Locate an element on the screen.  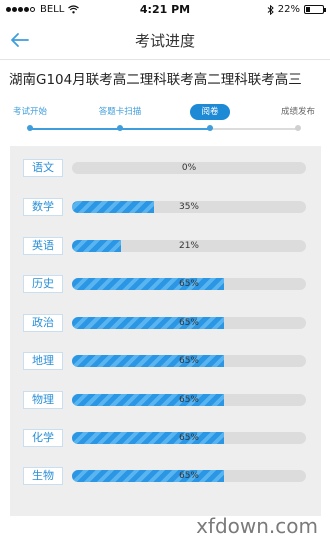
status-bar: BELL 4:21 PM 22% is located at coordinates (165, 10).